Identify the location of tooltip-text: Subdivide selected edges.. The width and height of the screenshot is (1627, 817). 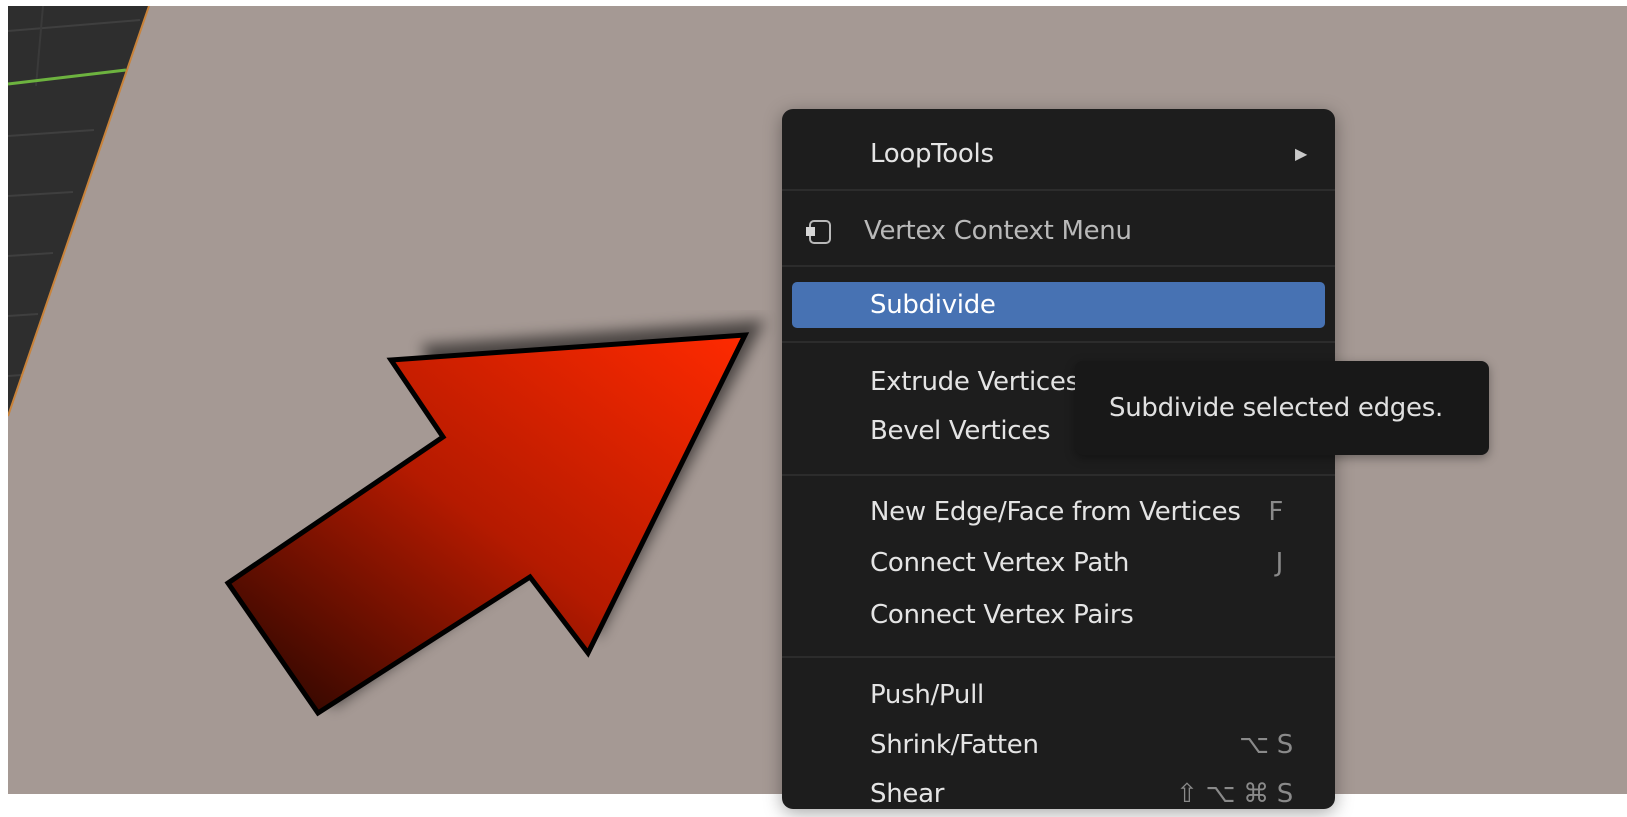
(1276, 408).